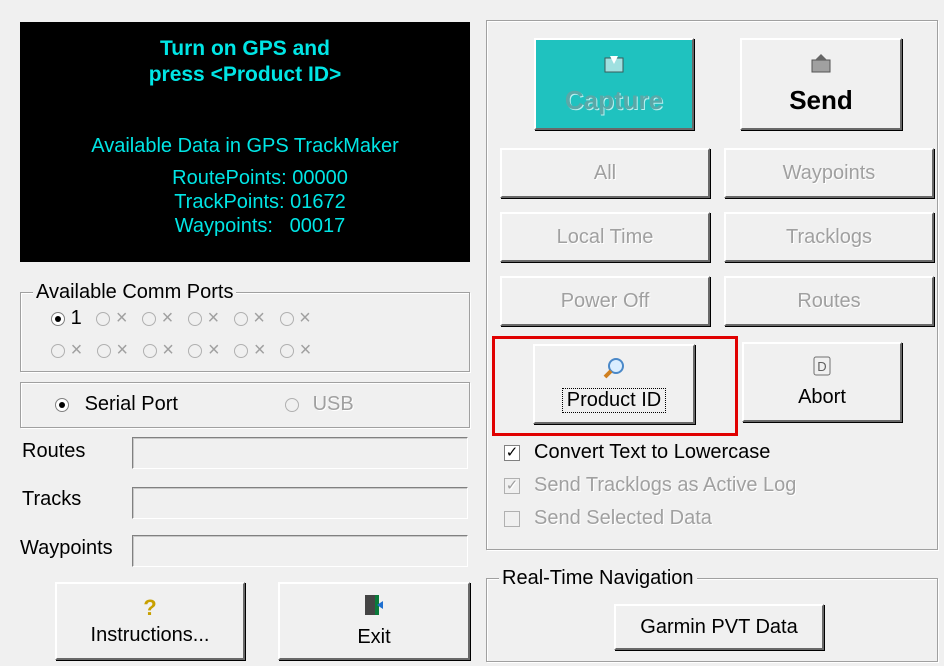 Image resolution: width=944 pixels, height=666 pixels. I want to click on tracks-label: Tracks, so click(52, 499).